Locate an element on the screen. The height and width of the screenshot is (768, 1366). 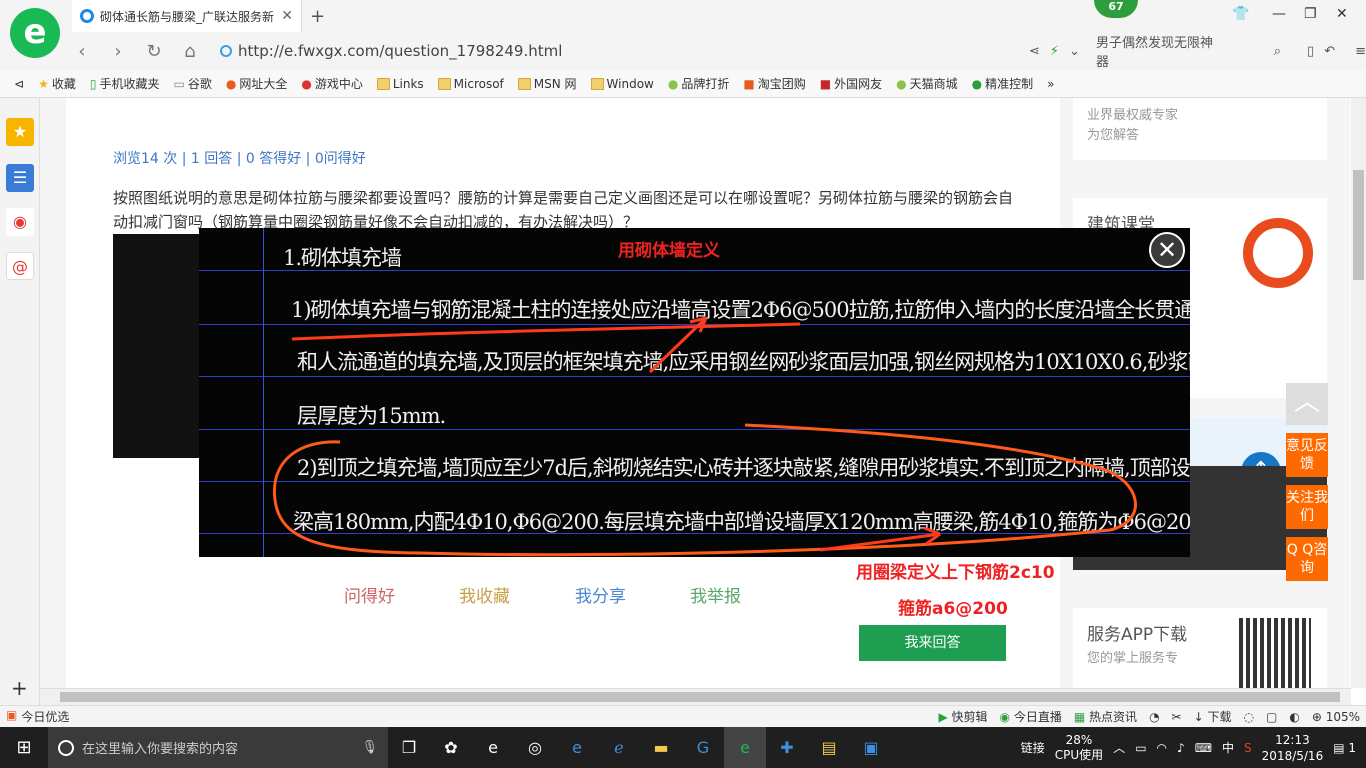
report-button: 我举报 is located at coordinates (715, 594).